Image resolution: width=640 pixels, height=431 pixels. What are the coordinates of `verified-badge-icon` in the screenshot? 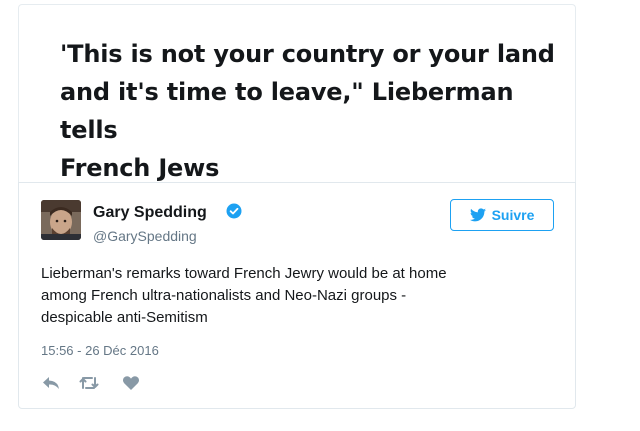 It's located at (234, 211).